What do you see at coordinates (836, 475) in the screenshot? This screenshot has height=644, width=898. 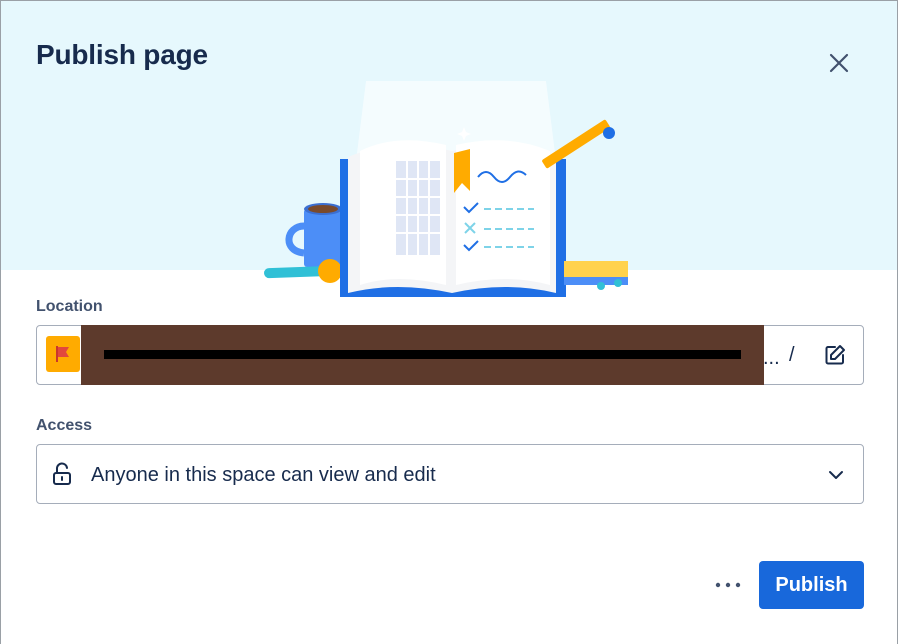 I see `chevron-down-icon` at bounding box center [836, 475].